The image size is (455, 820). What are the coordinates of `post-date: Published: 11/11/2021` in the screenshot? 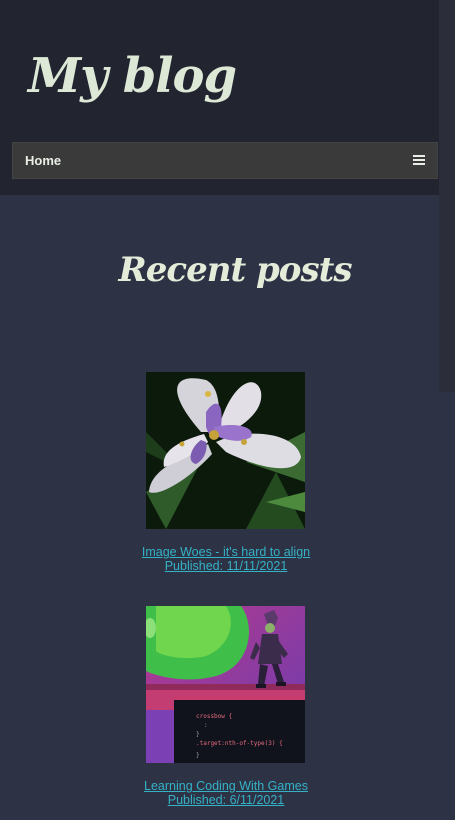 It's located at (226, 566).